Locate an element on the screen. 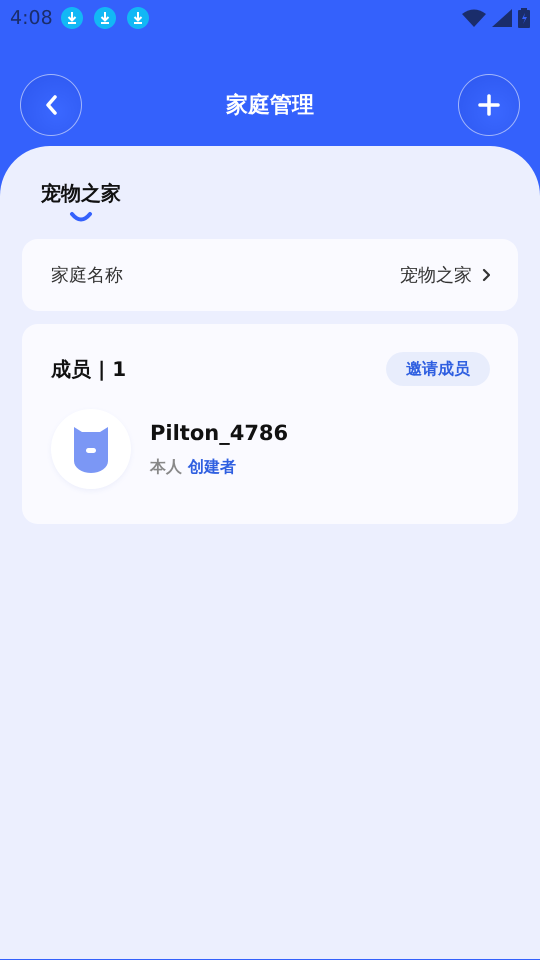  page-title: 家庭管理 is located at coordinates (270, 106).